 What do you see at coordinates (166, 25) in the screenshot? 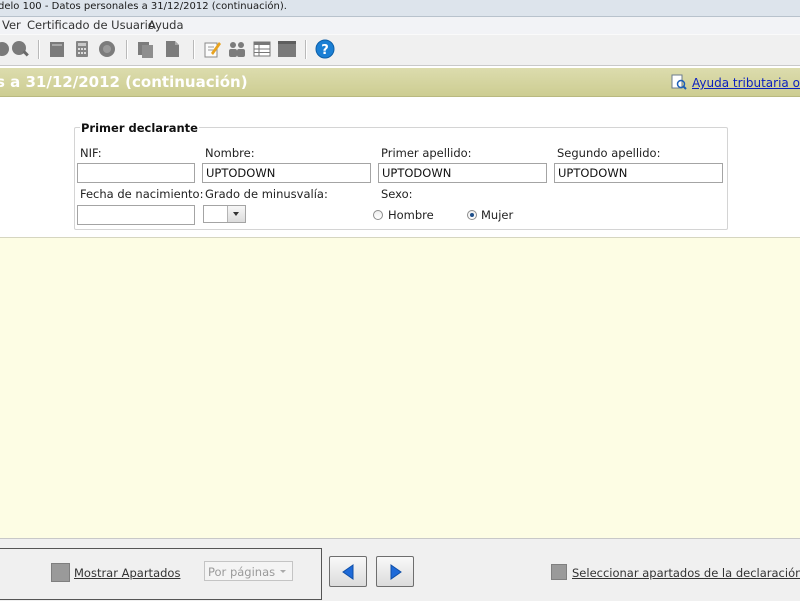
I see `menu-item-ayuda: Ayuda` at bounding box center [166, 25].